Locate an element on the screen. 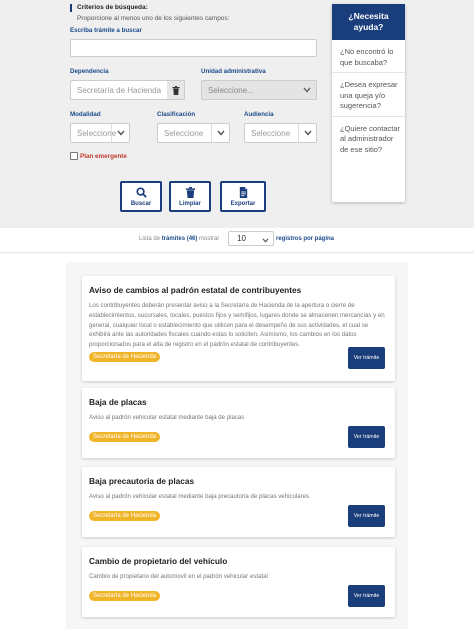 This screenshot has width=474, height=629. help-item-no-encontro: ¿No encontró lo que buscaba? is located at coordinates (368, 58).